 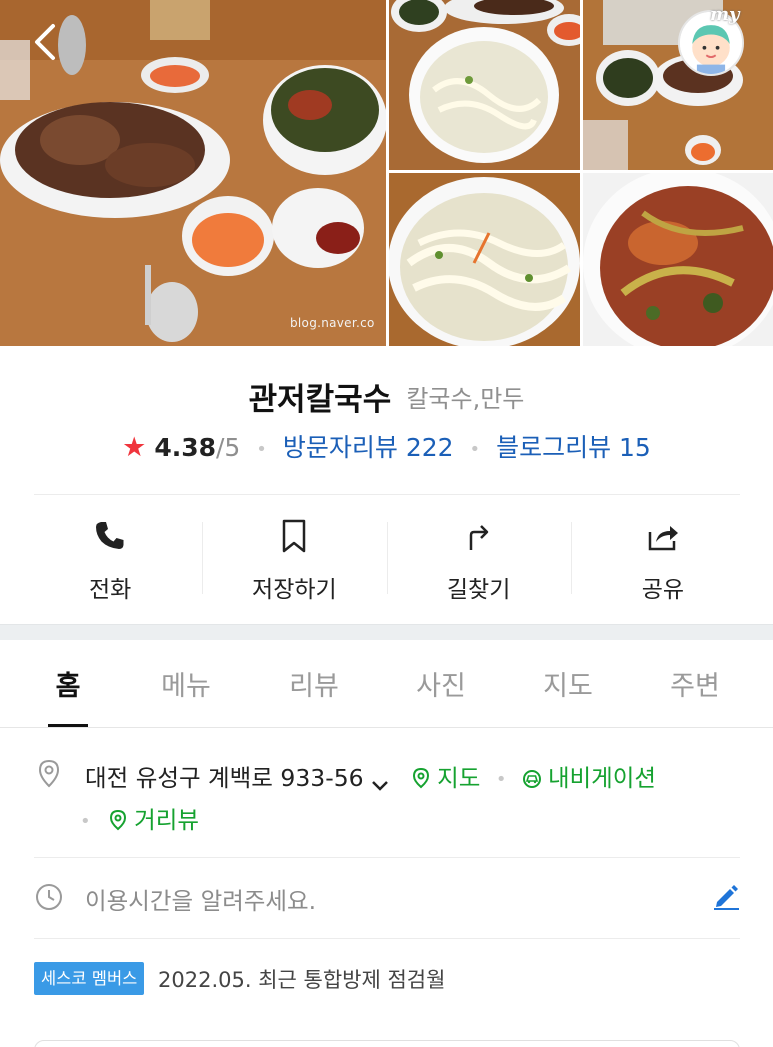 What do you see at coordinates (380, 781) in the screenshot?
I see `chevron-down-icon` at bounding box center [380, 781].